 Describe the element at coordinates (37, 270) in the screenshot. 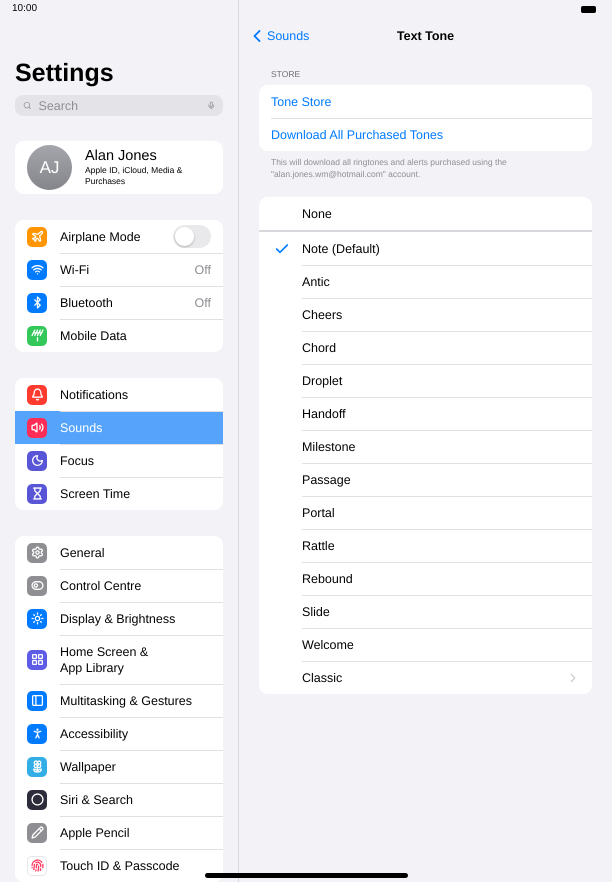

I see `wifi-icon` at that location.